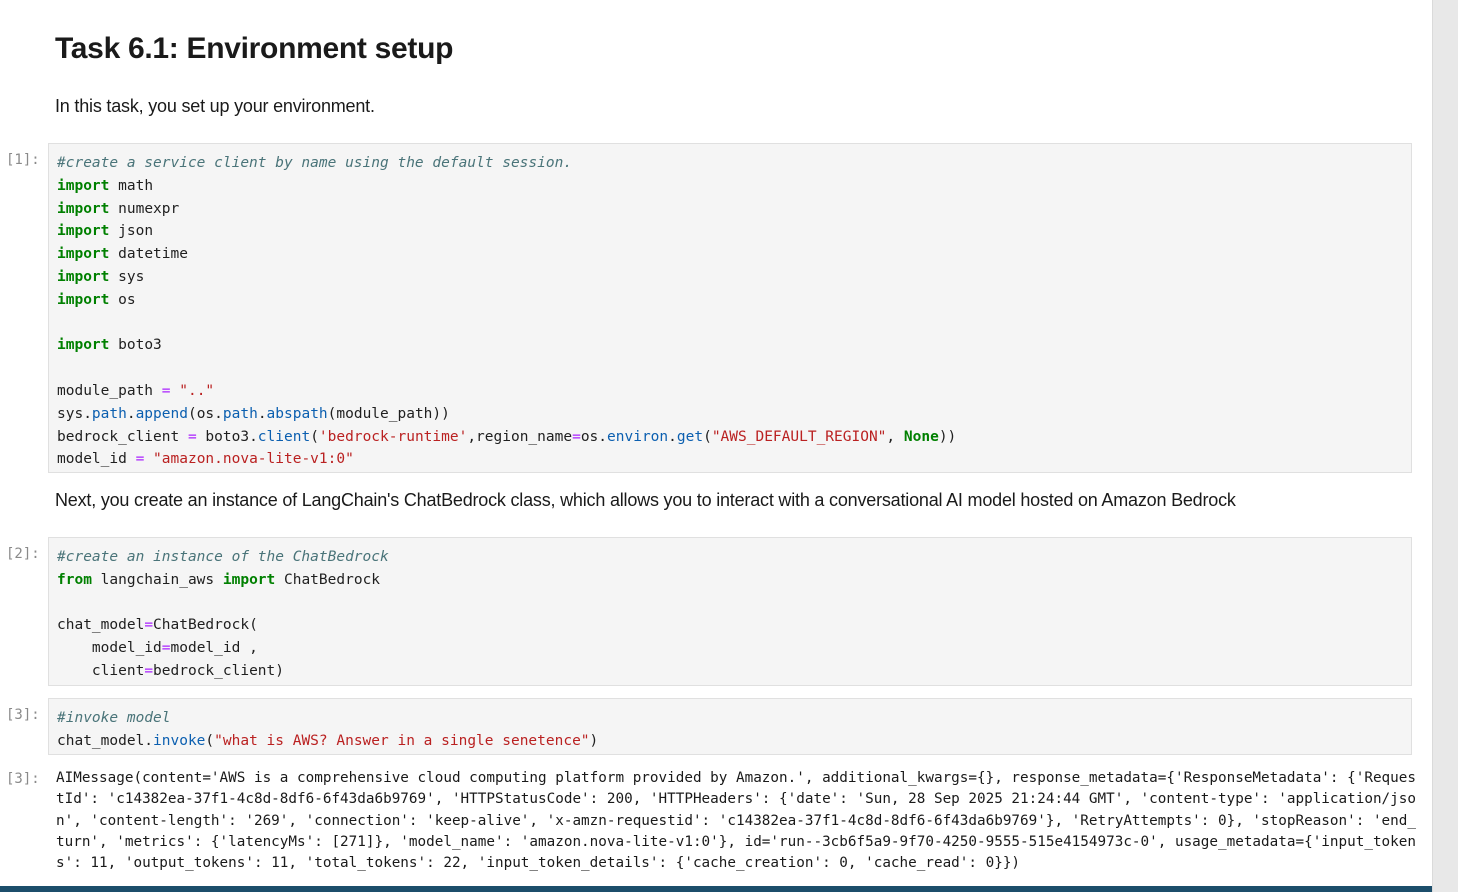 This screenshot has width=1458, height=892. Describe the element at coordinates (716, 889) in the screenshot. I see `status-bar` at that location.